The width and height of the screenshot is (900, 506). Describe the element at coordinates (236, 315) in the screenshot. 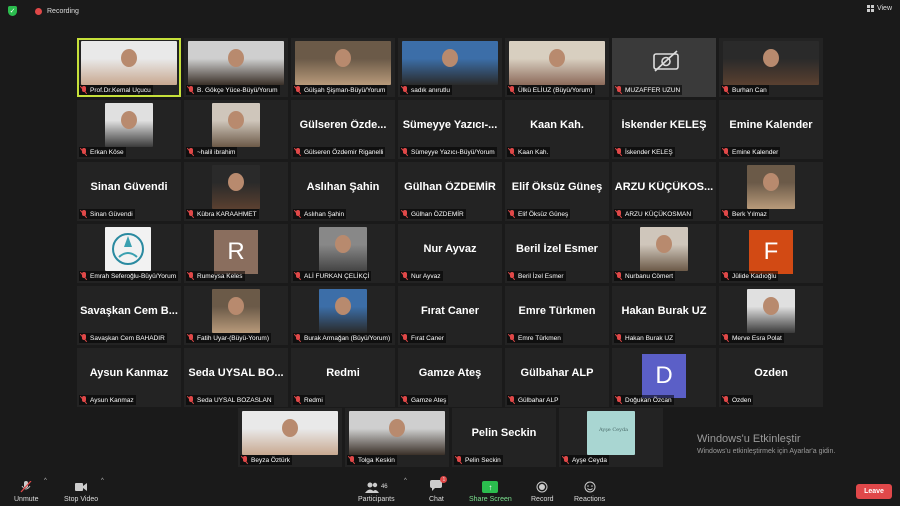

I see `participant-tile: Fatih Uyar-(Büyü-Yorum)` at that location.